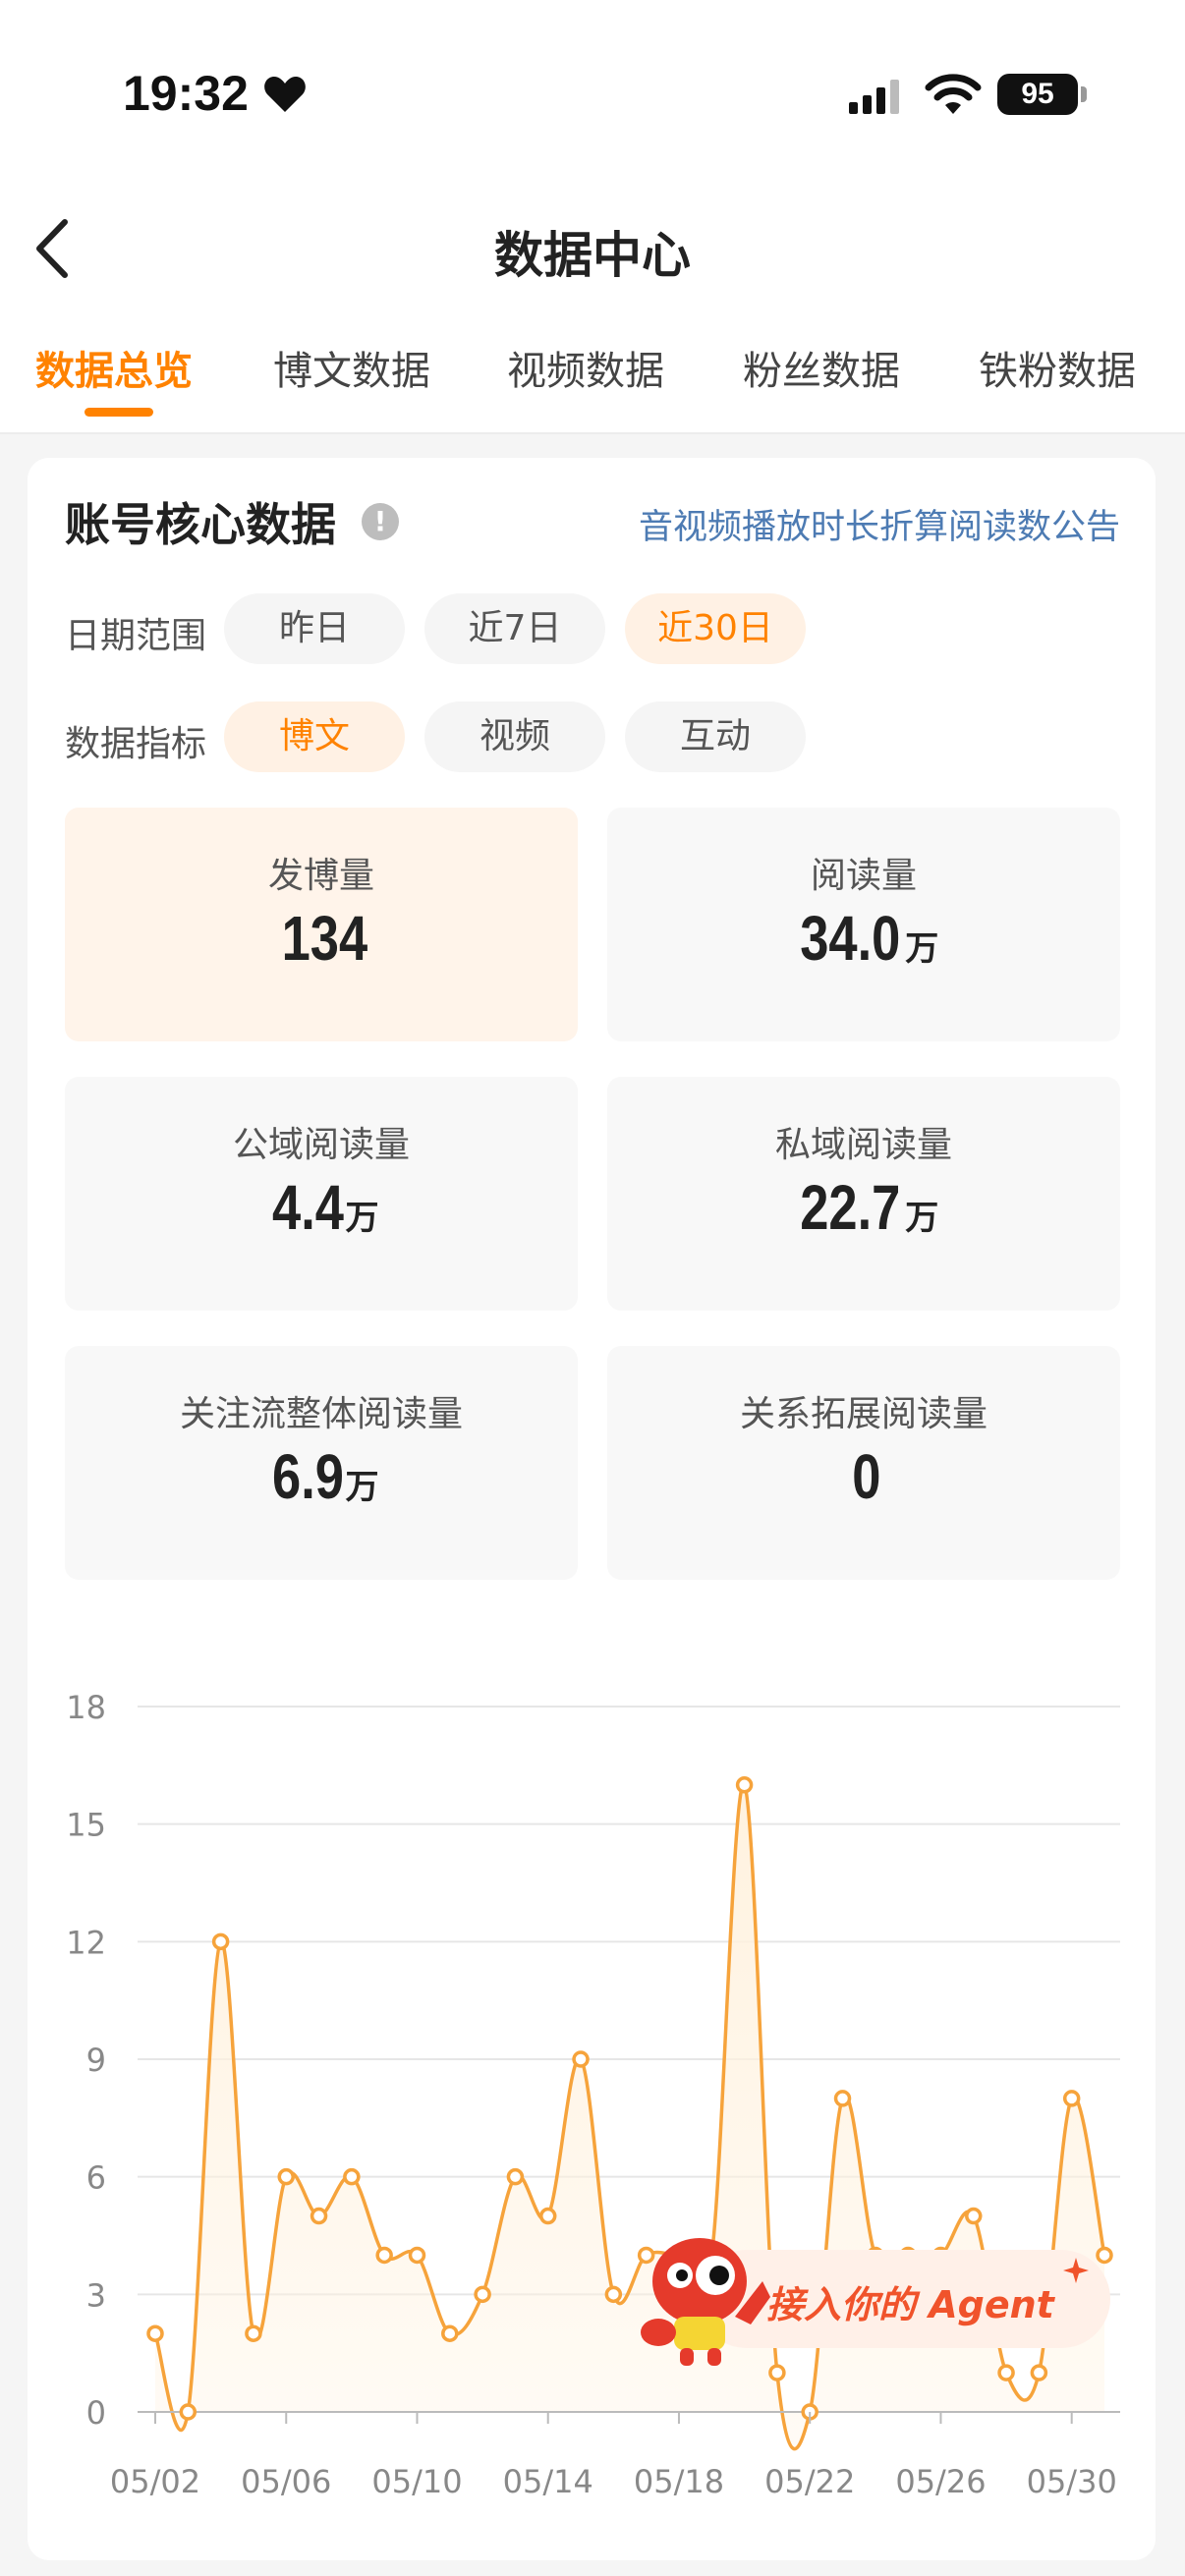 Image resolution: width=1185 pixels, height=2576 pixels. What do you see at coordinates (96, 2295) in the screenshot?
I see `y-tick-label: 3` at bounding box center [96, 2295].